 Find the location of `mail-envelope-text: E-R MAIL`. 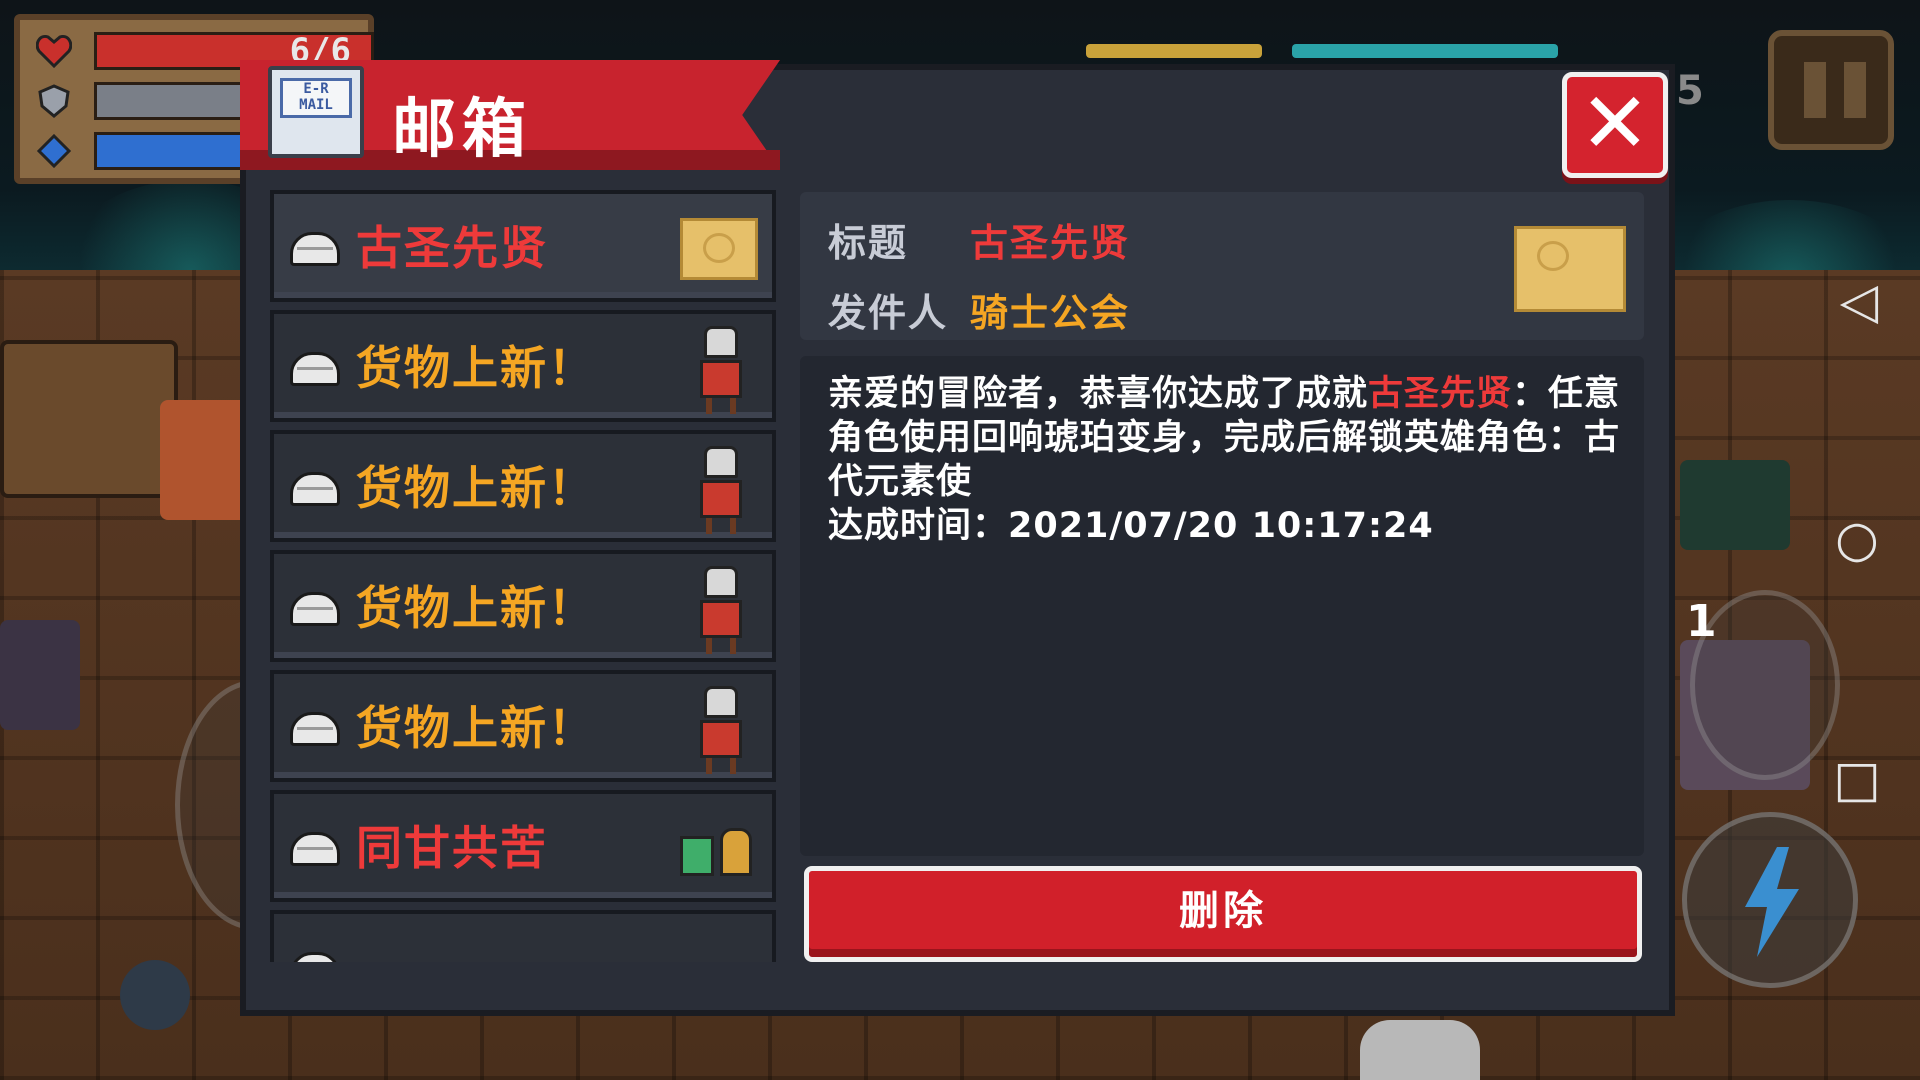

mail-envelope-text: E-R MAIL is located at coordinates (316, 97).